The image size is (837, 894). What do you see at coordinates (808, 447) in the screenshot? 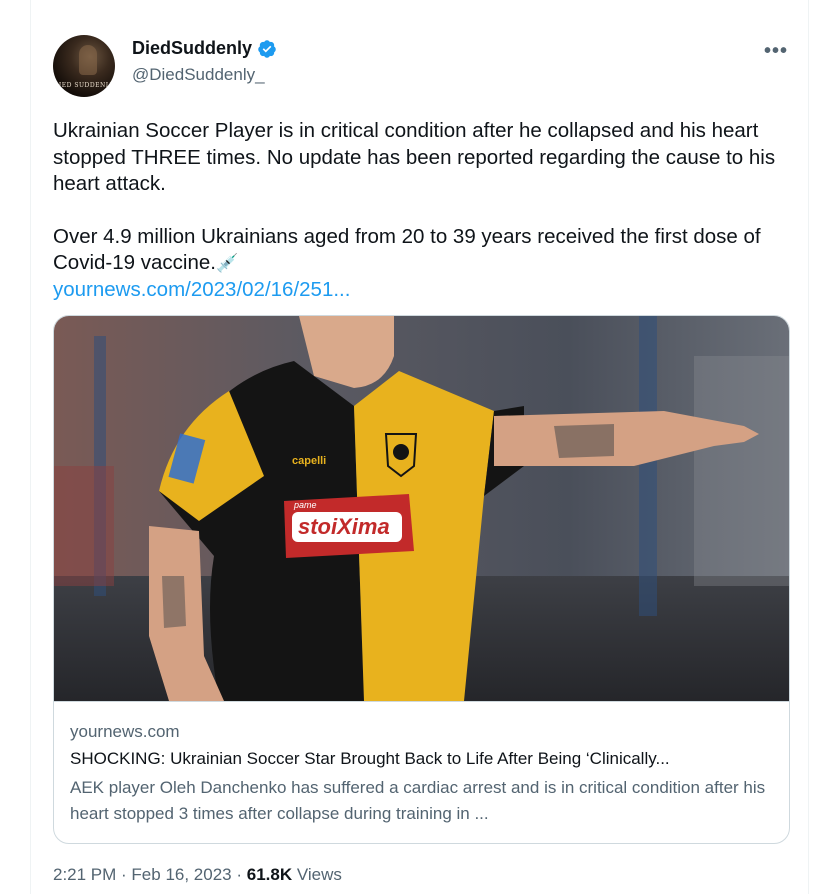
I see `timeline-border-right` at bounding box center [808, 447].